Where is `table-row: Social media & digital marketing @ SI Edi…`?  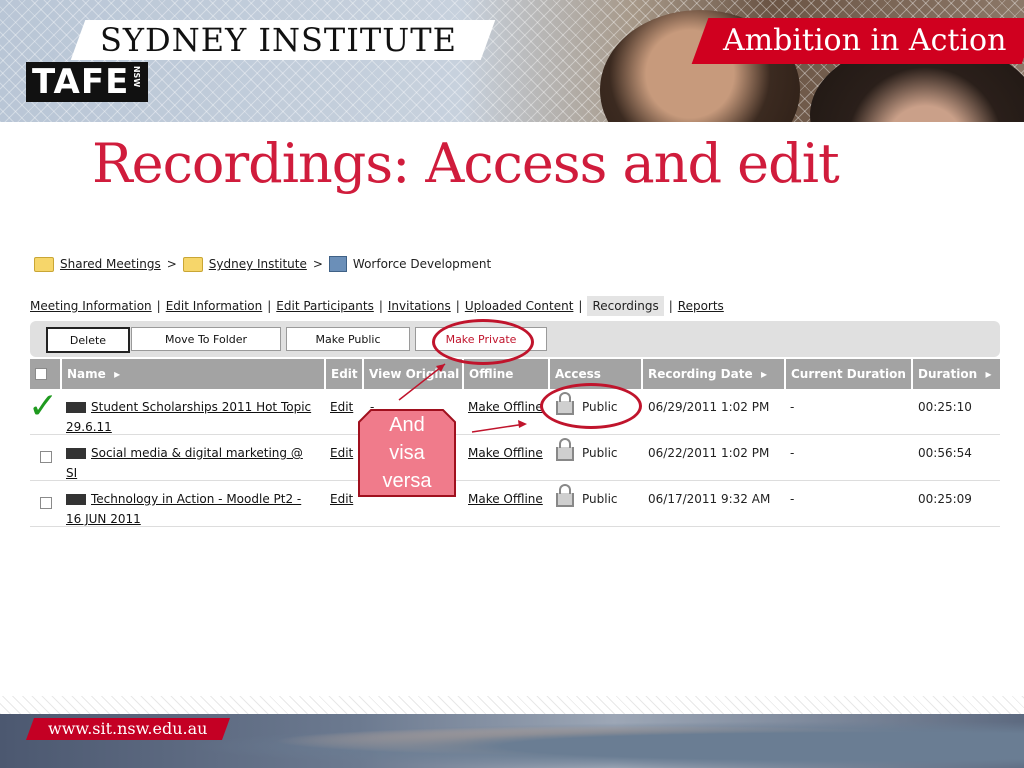
table-row: Social media & digital marketing @ SI Edi… is located at coordinates (515, 458).